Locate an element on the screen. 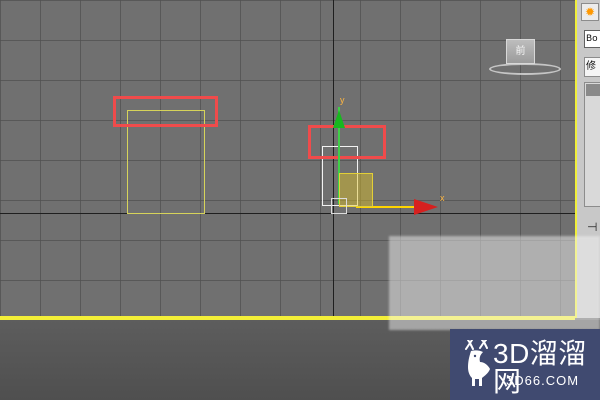 Image resolution: width=600 pixels, height=400 pixels. viewcube: 前 is located at coordinates (525, 57).